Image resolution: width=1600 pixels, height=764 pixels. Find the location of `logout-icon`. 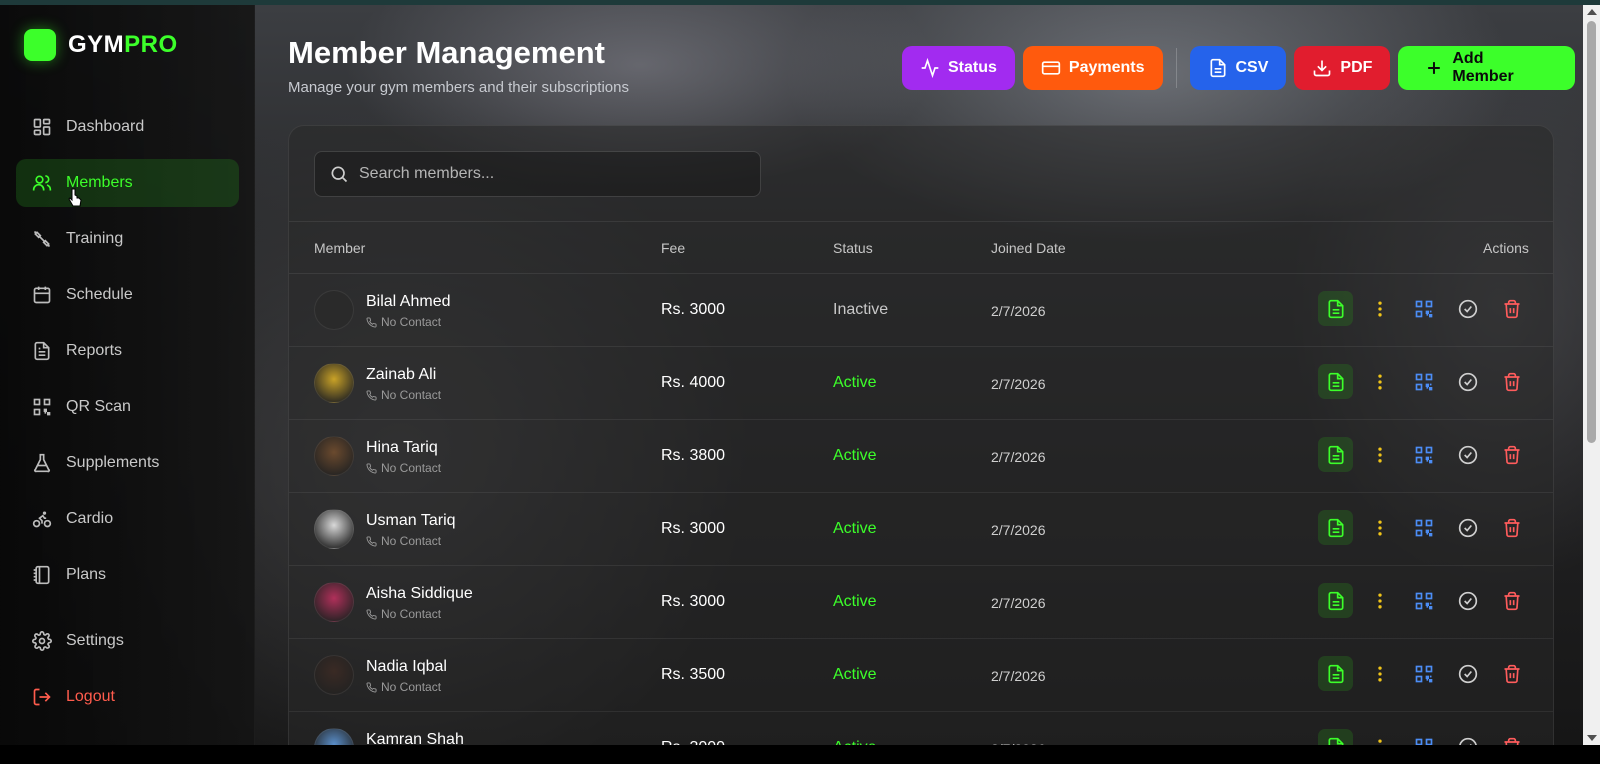

logout-icon is located at coordinates (42, 697).